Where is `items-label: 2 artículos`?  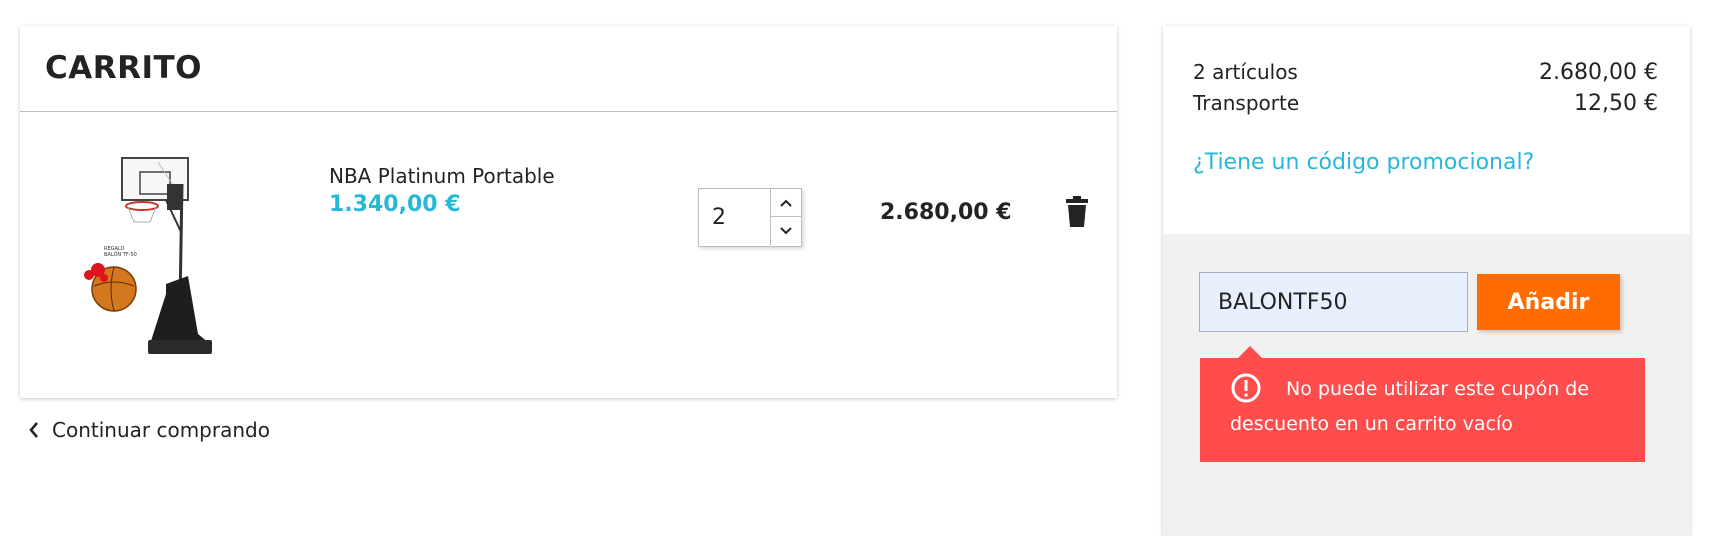
items-label: 2 artículos is located at coordinates (1245, 72).